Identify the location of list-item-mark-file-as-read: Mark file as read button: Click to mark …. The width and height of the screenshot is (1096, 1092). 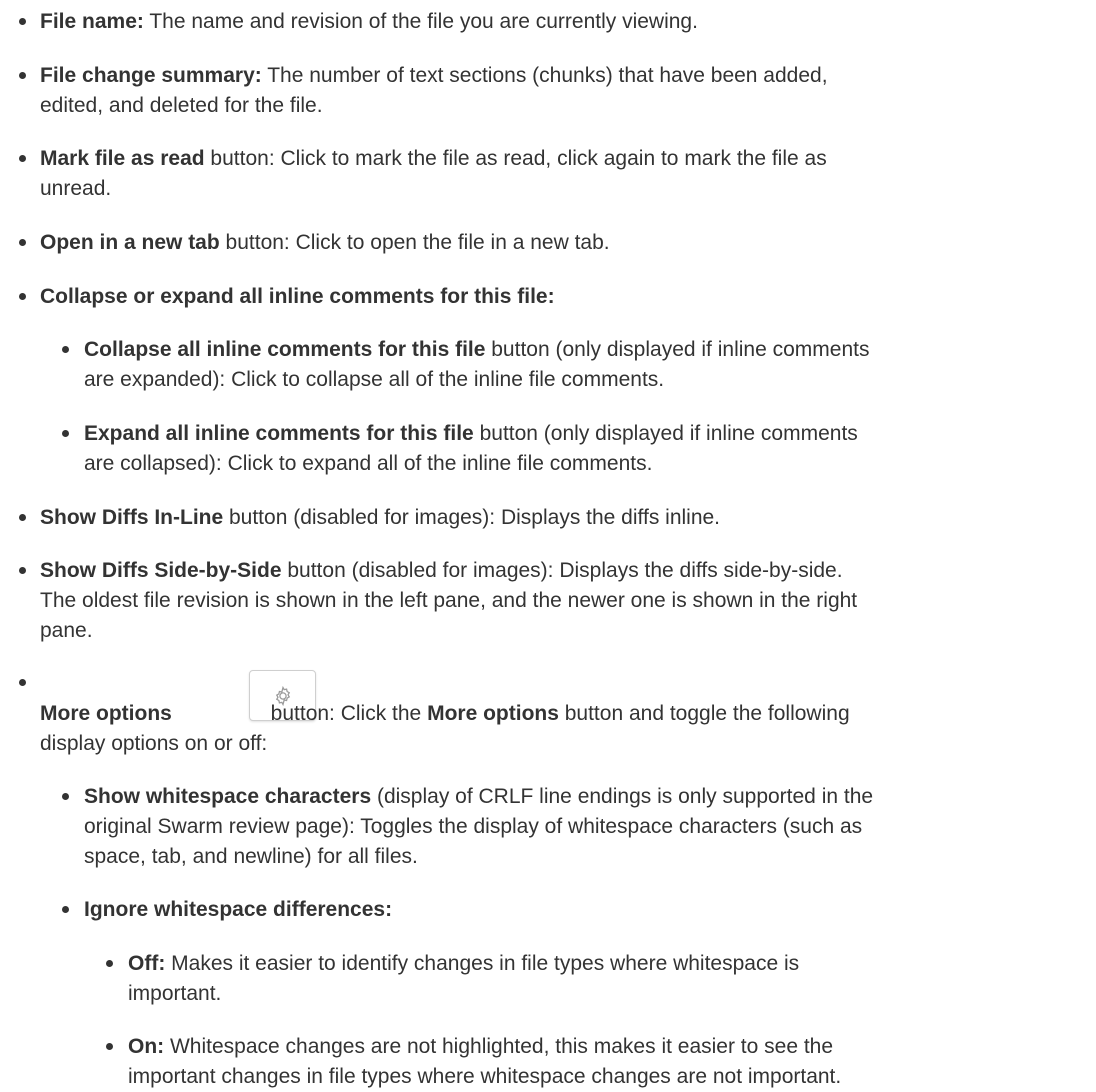
(433, 173).